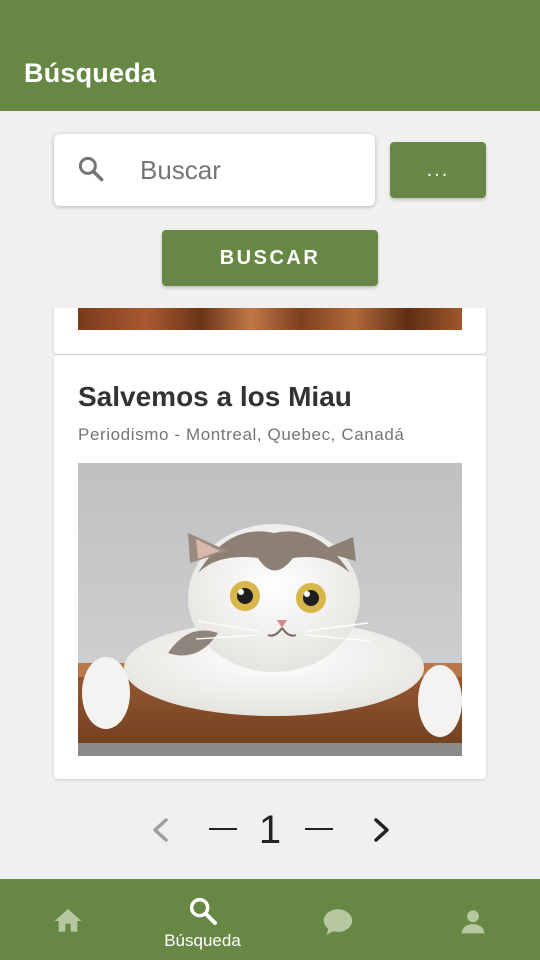 This screenshot has width=540, height=960. Describe the element at coordinates (215, 396) in the screenshot. I see `result-title: Salvemos a los Miau` at that location.